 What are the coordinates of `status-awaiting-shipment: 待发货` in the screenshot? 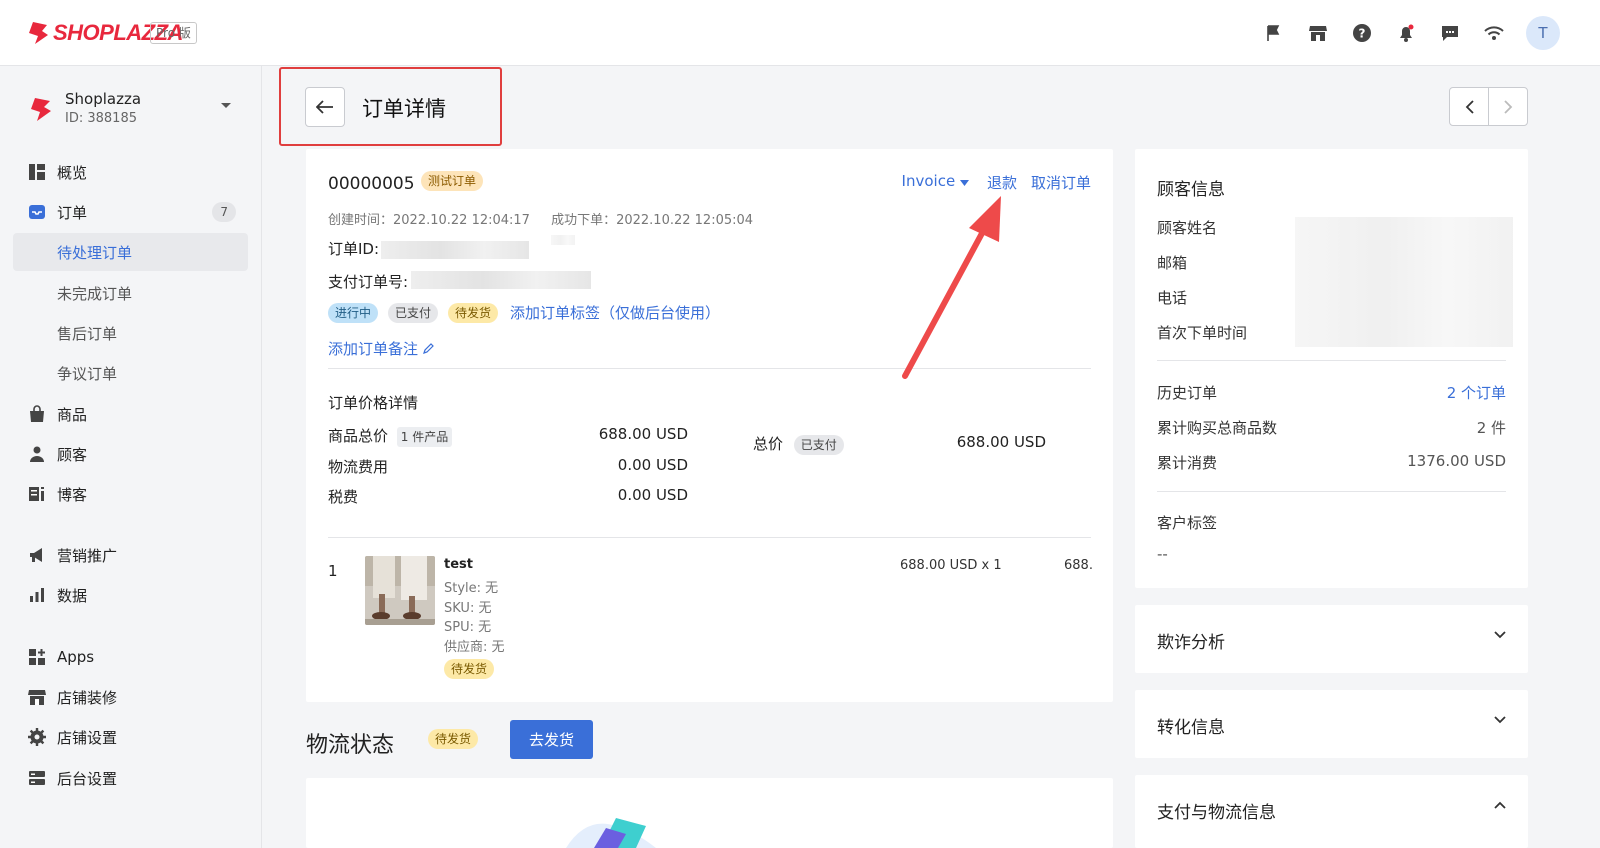 It's located at (473, 312).